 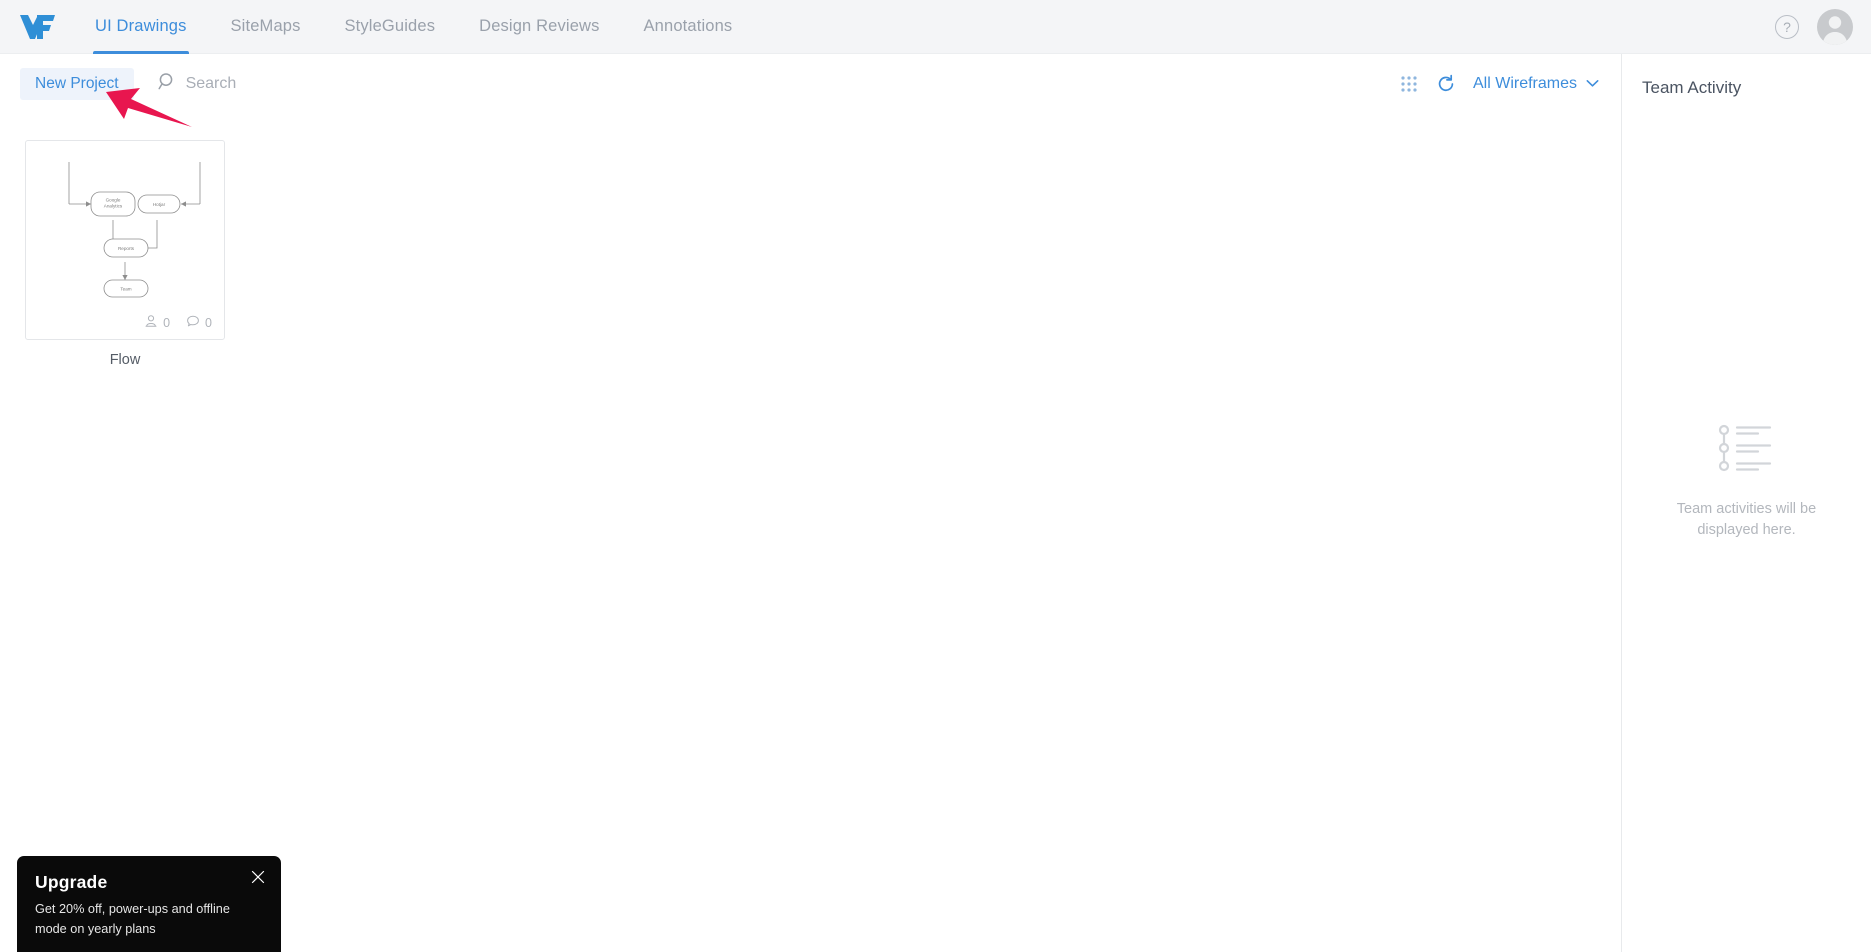 What do you see at coordinates (125, 360) in the screenshot?
I see `project-card-title: Flow` at bounding box center [125, 360].